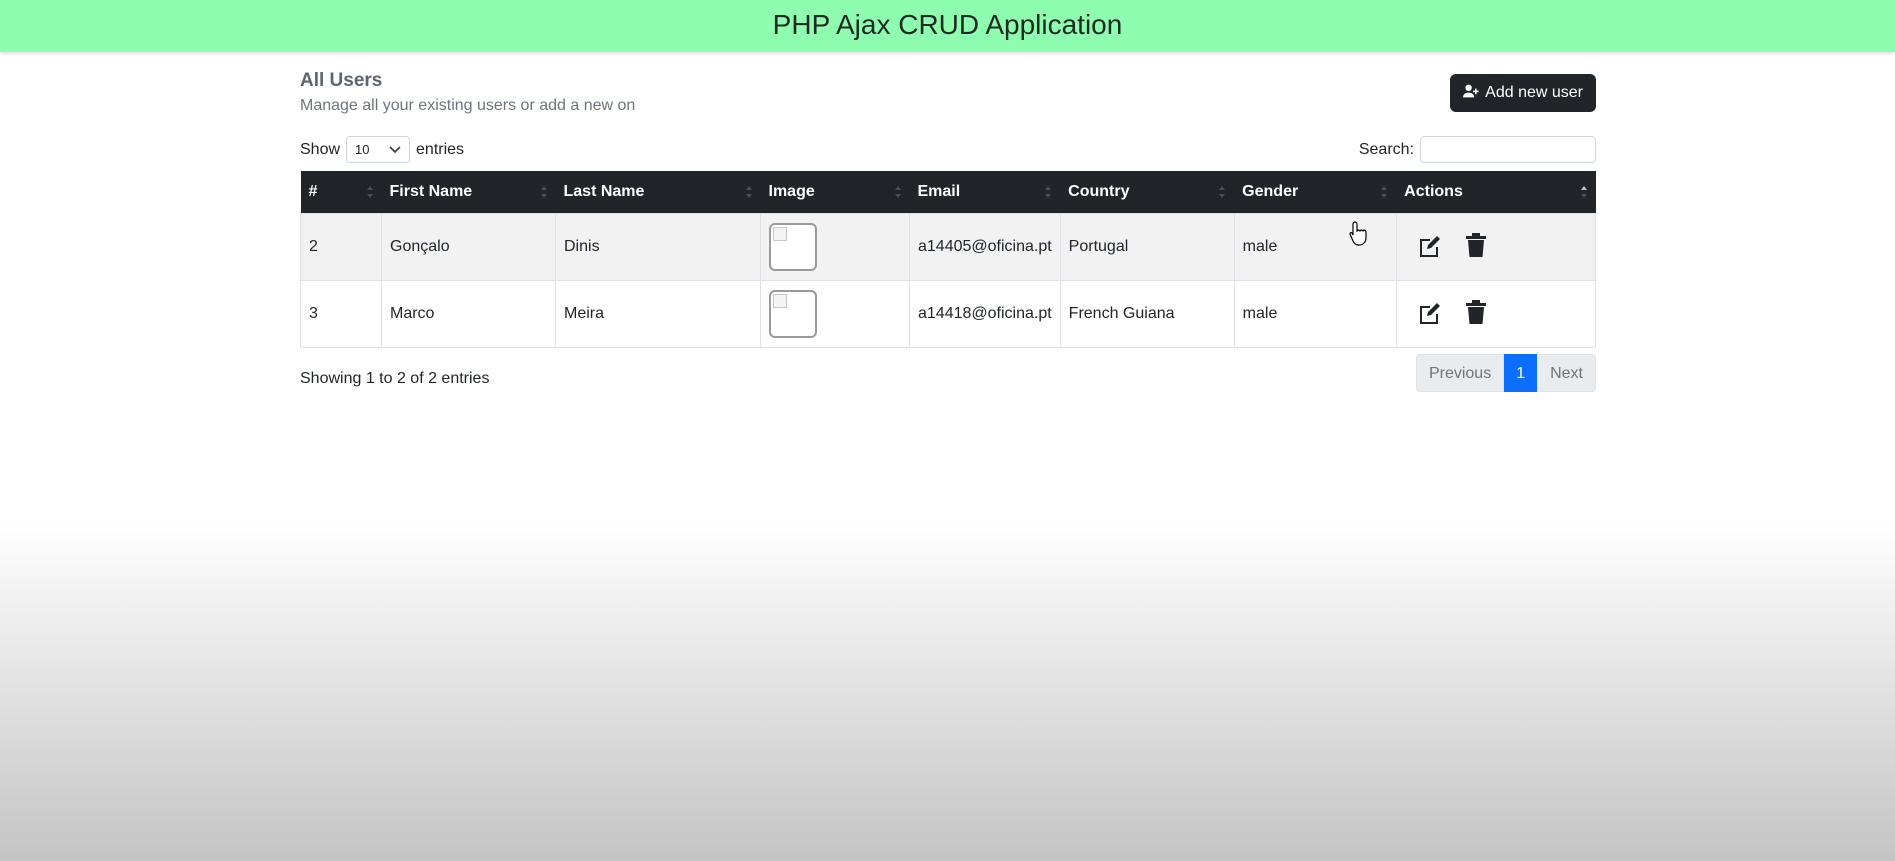 This screenshot has width=1895, height=861. Describe the element at coordinates (1566, 373) in the screenshot. I see `next-page-button: Next` at that location.